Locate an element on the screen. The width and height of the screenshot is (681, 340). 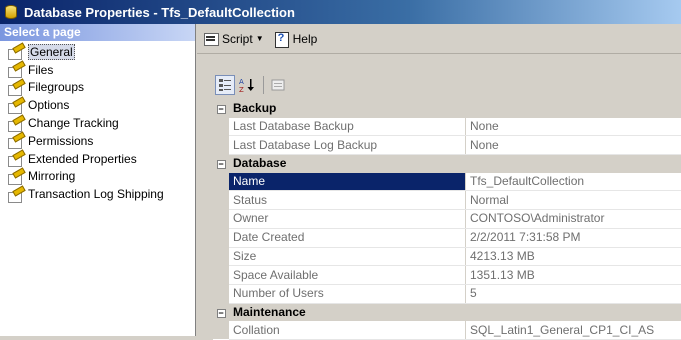
page-item-label: Transaction Log Shipping is located at coordinates (96, 194).